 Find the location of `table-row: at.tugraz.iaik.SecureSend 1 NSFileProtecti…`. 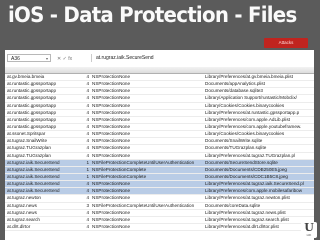

table-row: at.tugraz.iaik.SecureSend 1 NSFileProtecti… is located at coordinates (159, 163).